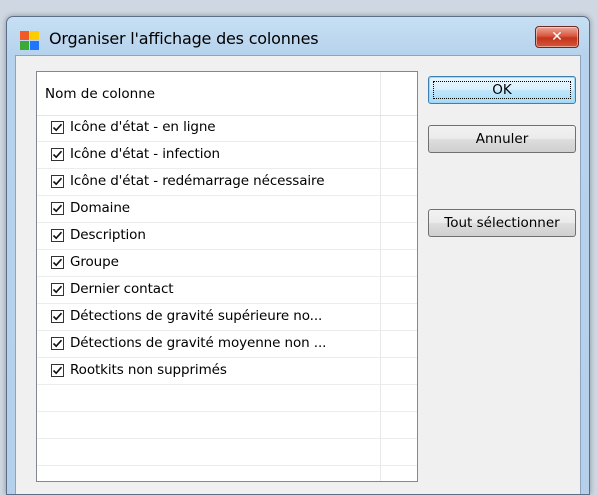  I want to click on list-item: Domaine, so click(227, 209).